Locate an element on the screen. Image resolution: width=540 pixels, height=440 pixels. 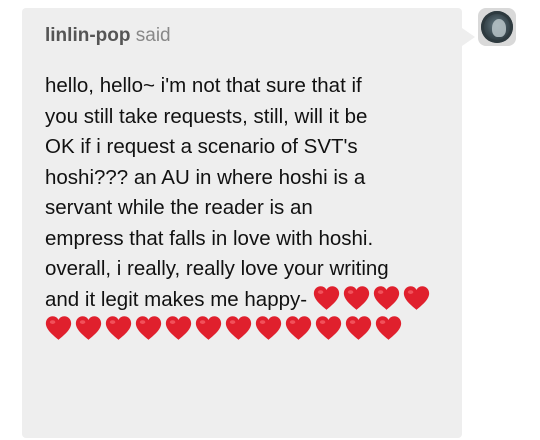
asker-verb: said is located at coordinates (150, 35).